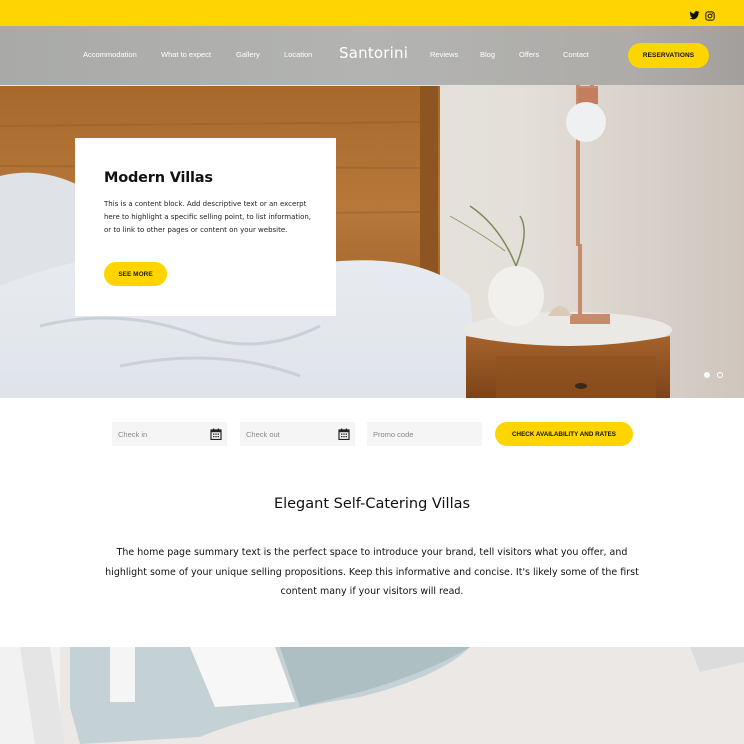  I want to click on see-more-button: SEE MORE, so click(135, 274).